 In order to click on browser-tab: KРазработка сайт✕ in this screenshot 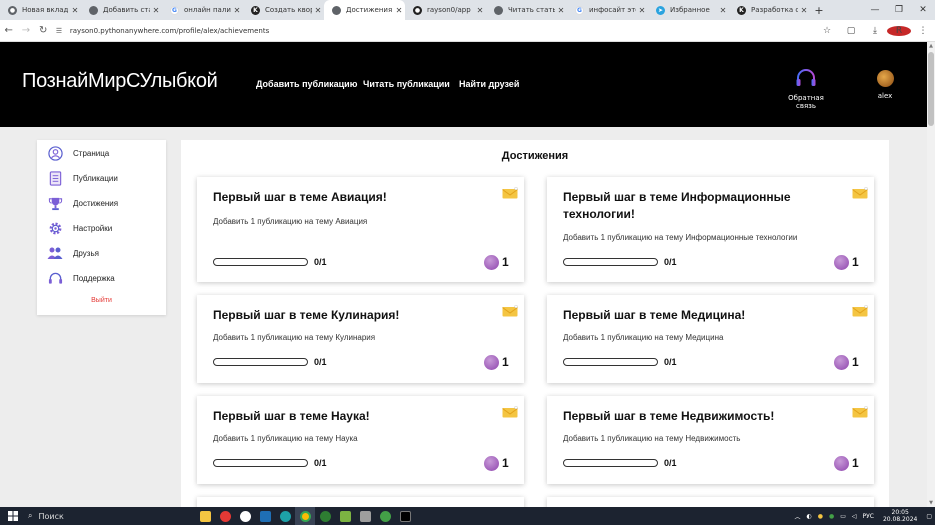, I will do `click(769, 10)`.